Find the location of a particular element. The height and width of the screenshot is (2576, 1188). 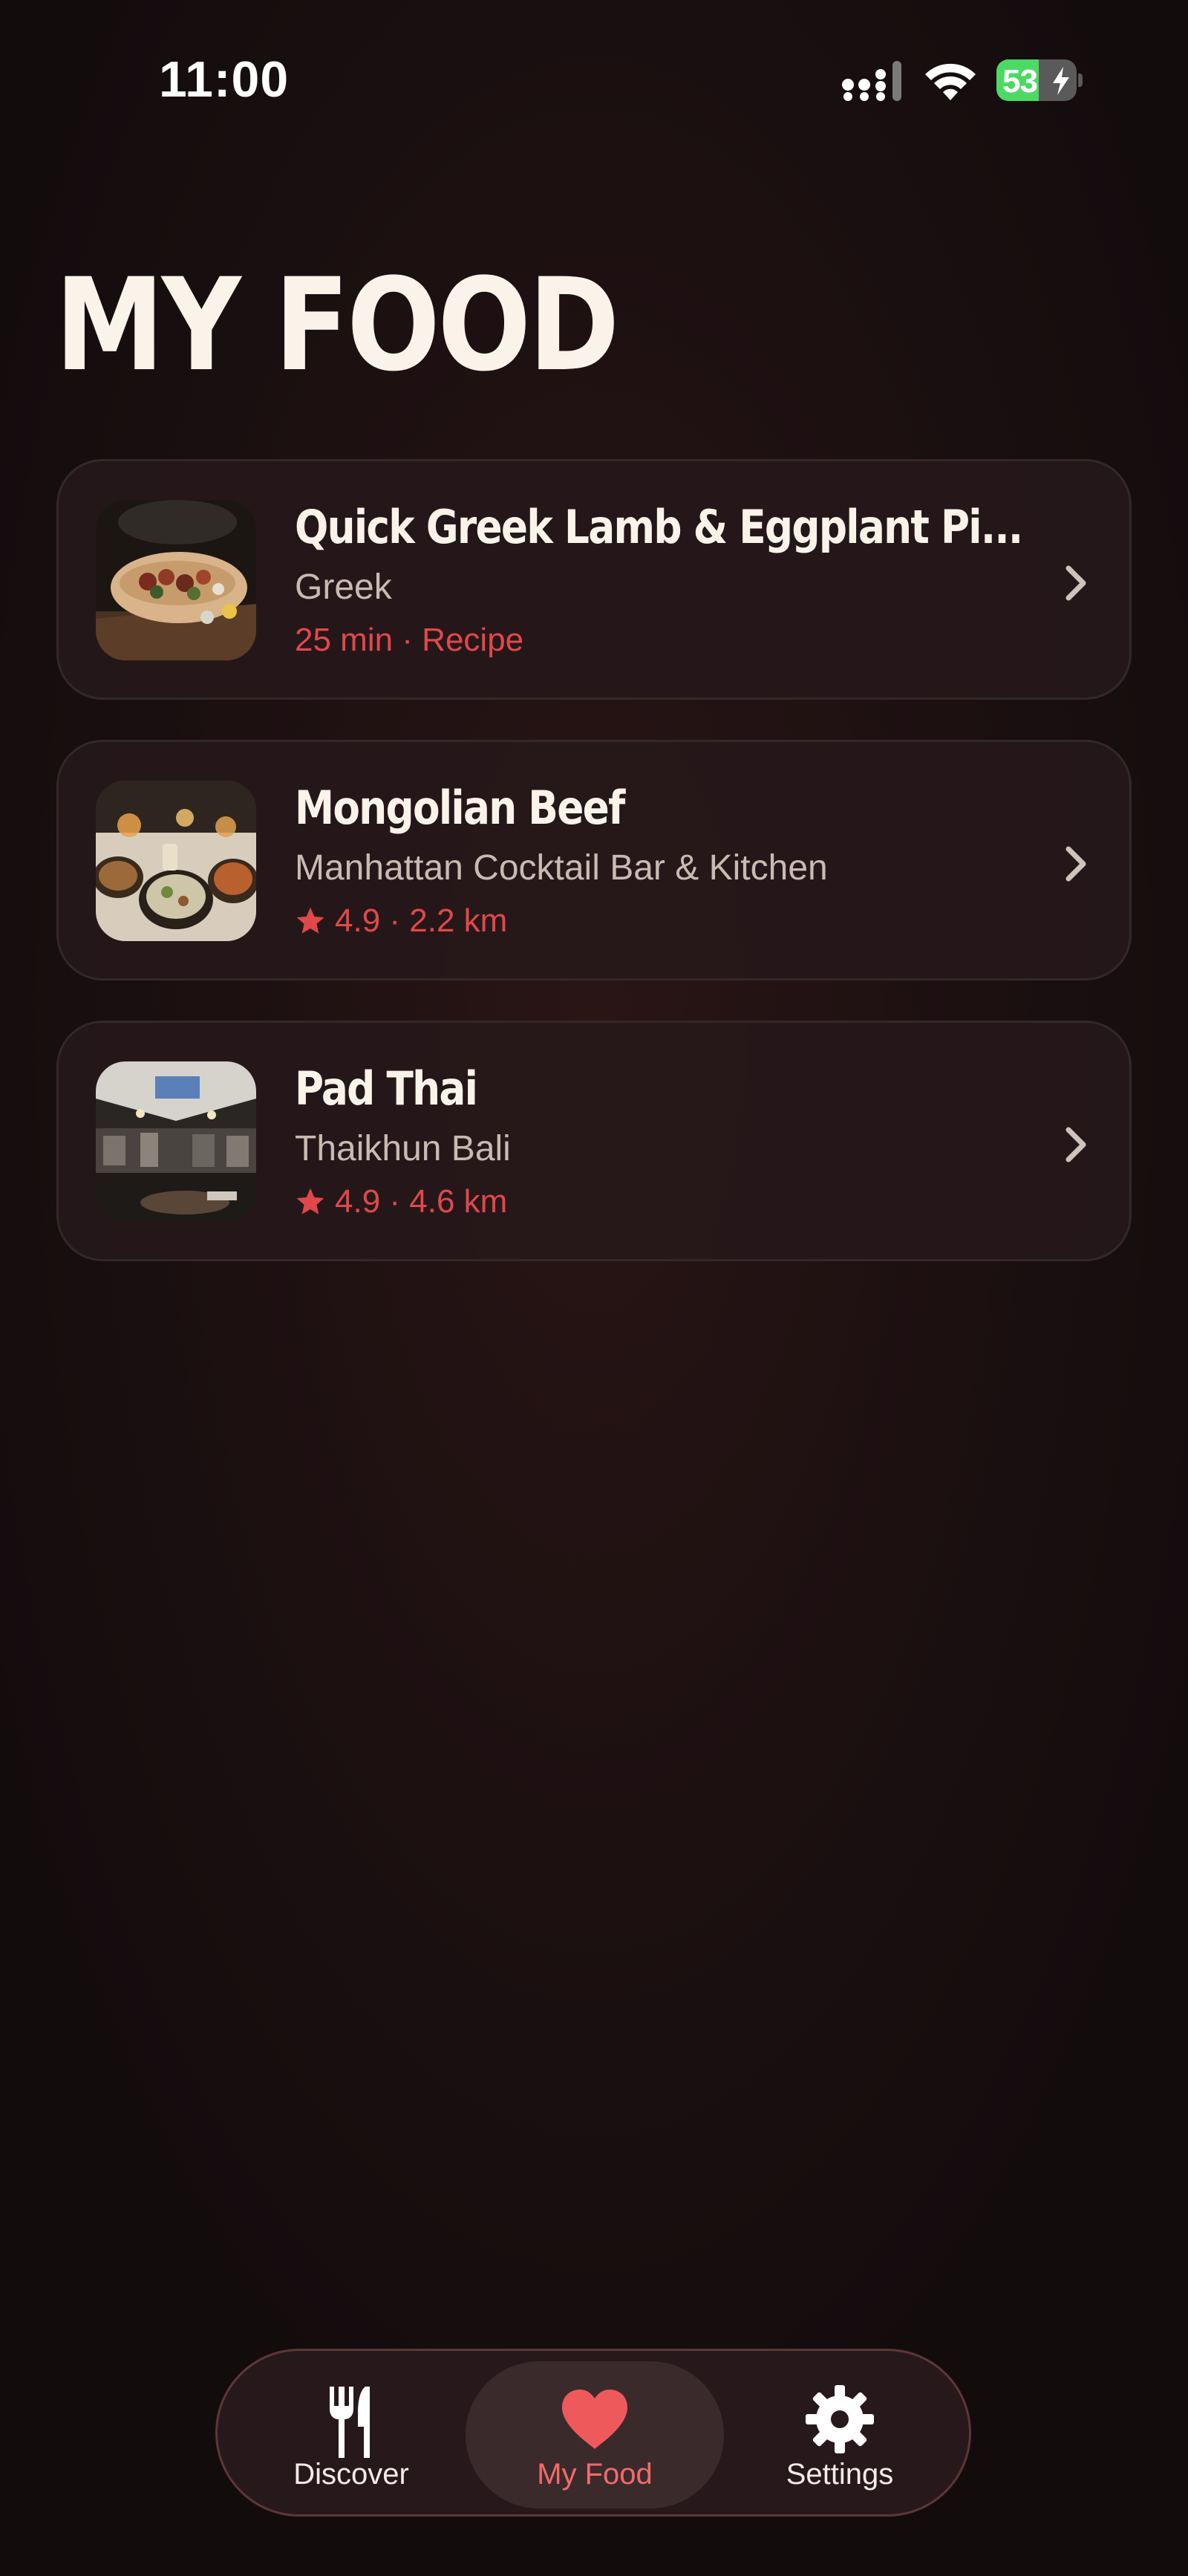

restaurant-name: Thaikhun Bali is located at coordinates (403, 1148).